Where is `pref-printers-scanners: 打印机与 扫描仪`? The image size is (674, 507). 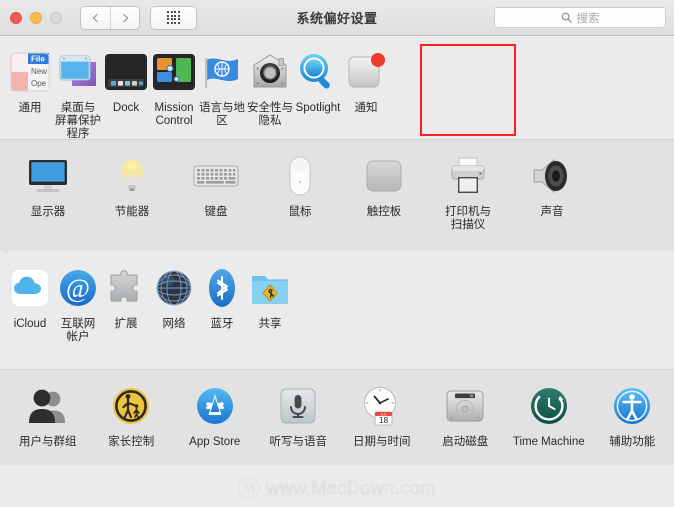 pref-printers-scanners: 打印机与 扫描仪 is located at coordinates (468, 186).